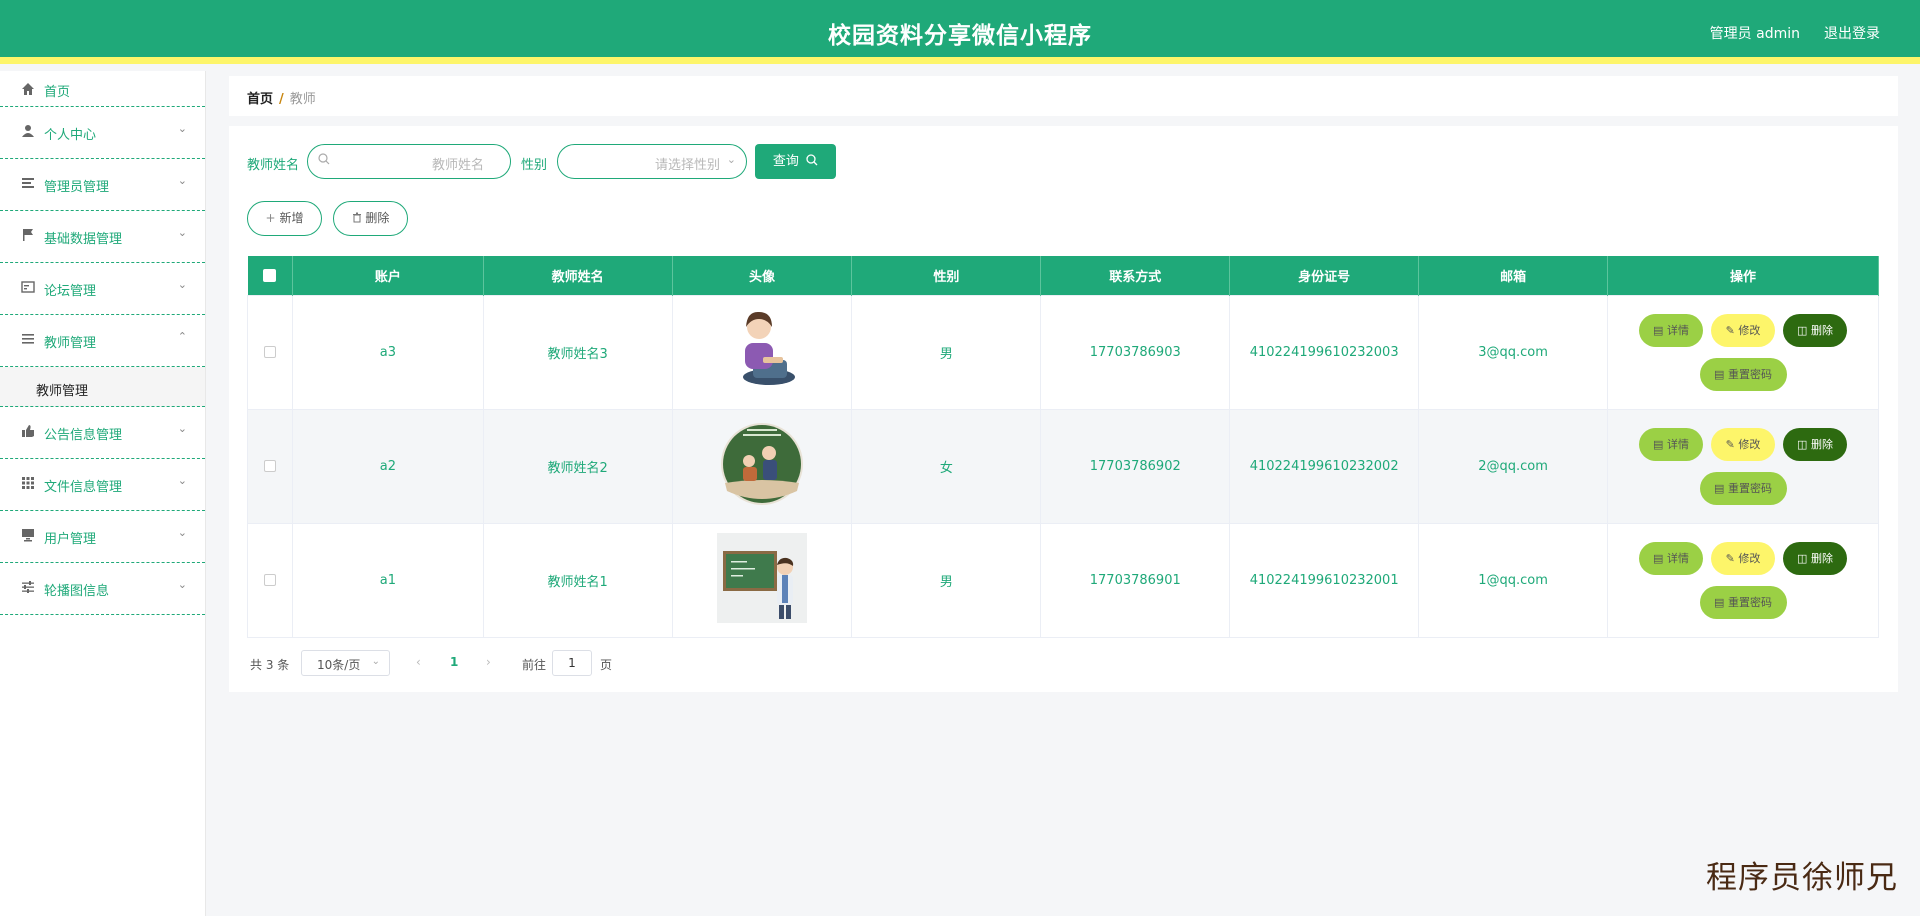  Describe the element at coordinates (652, 161) in the screenshot. I see `gender-select: 请选择性别 ⌄` at that location.